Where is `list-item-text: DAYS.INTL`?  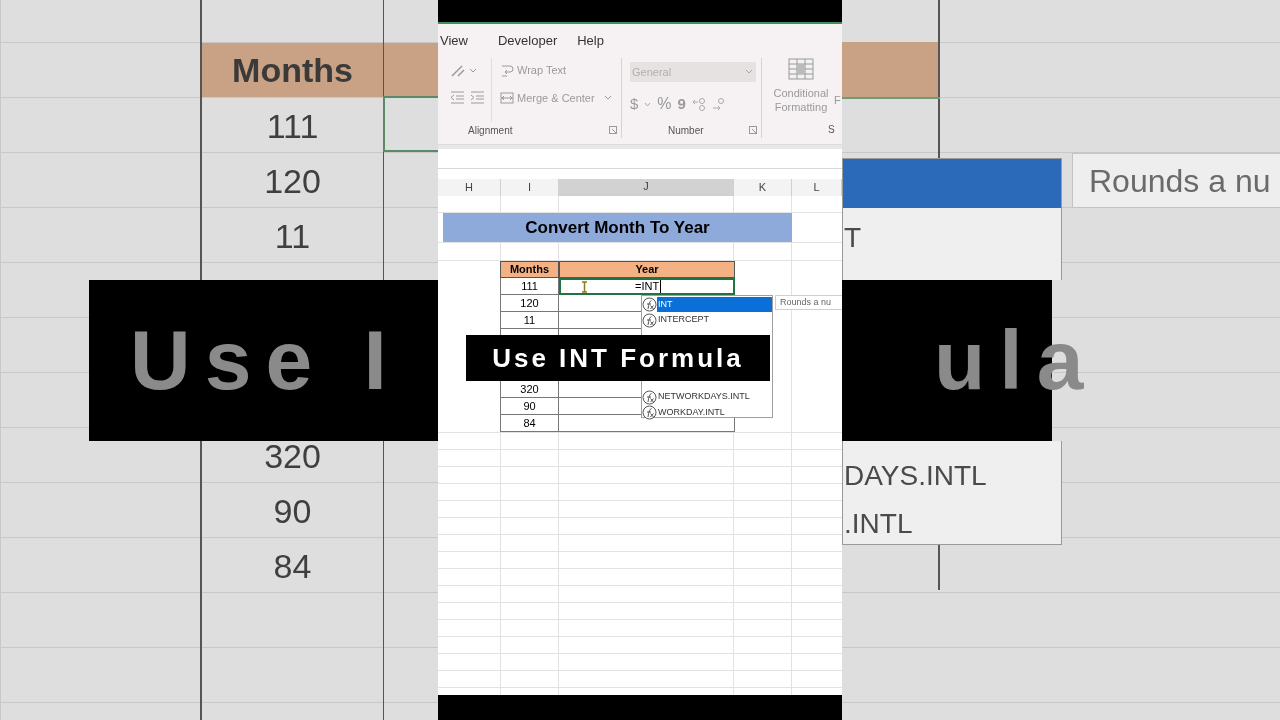 list-item-text: DAYS.INTL is located at coordinates (915, 476).